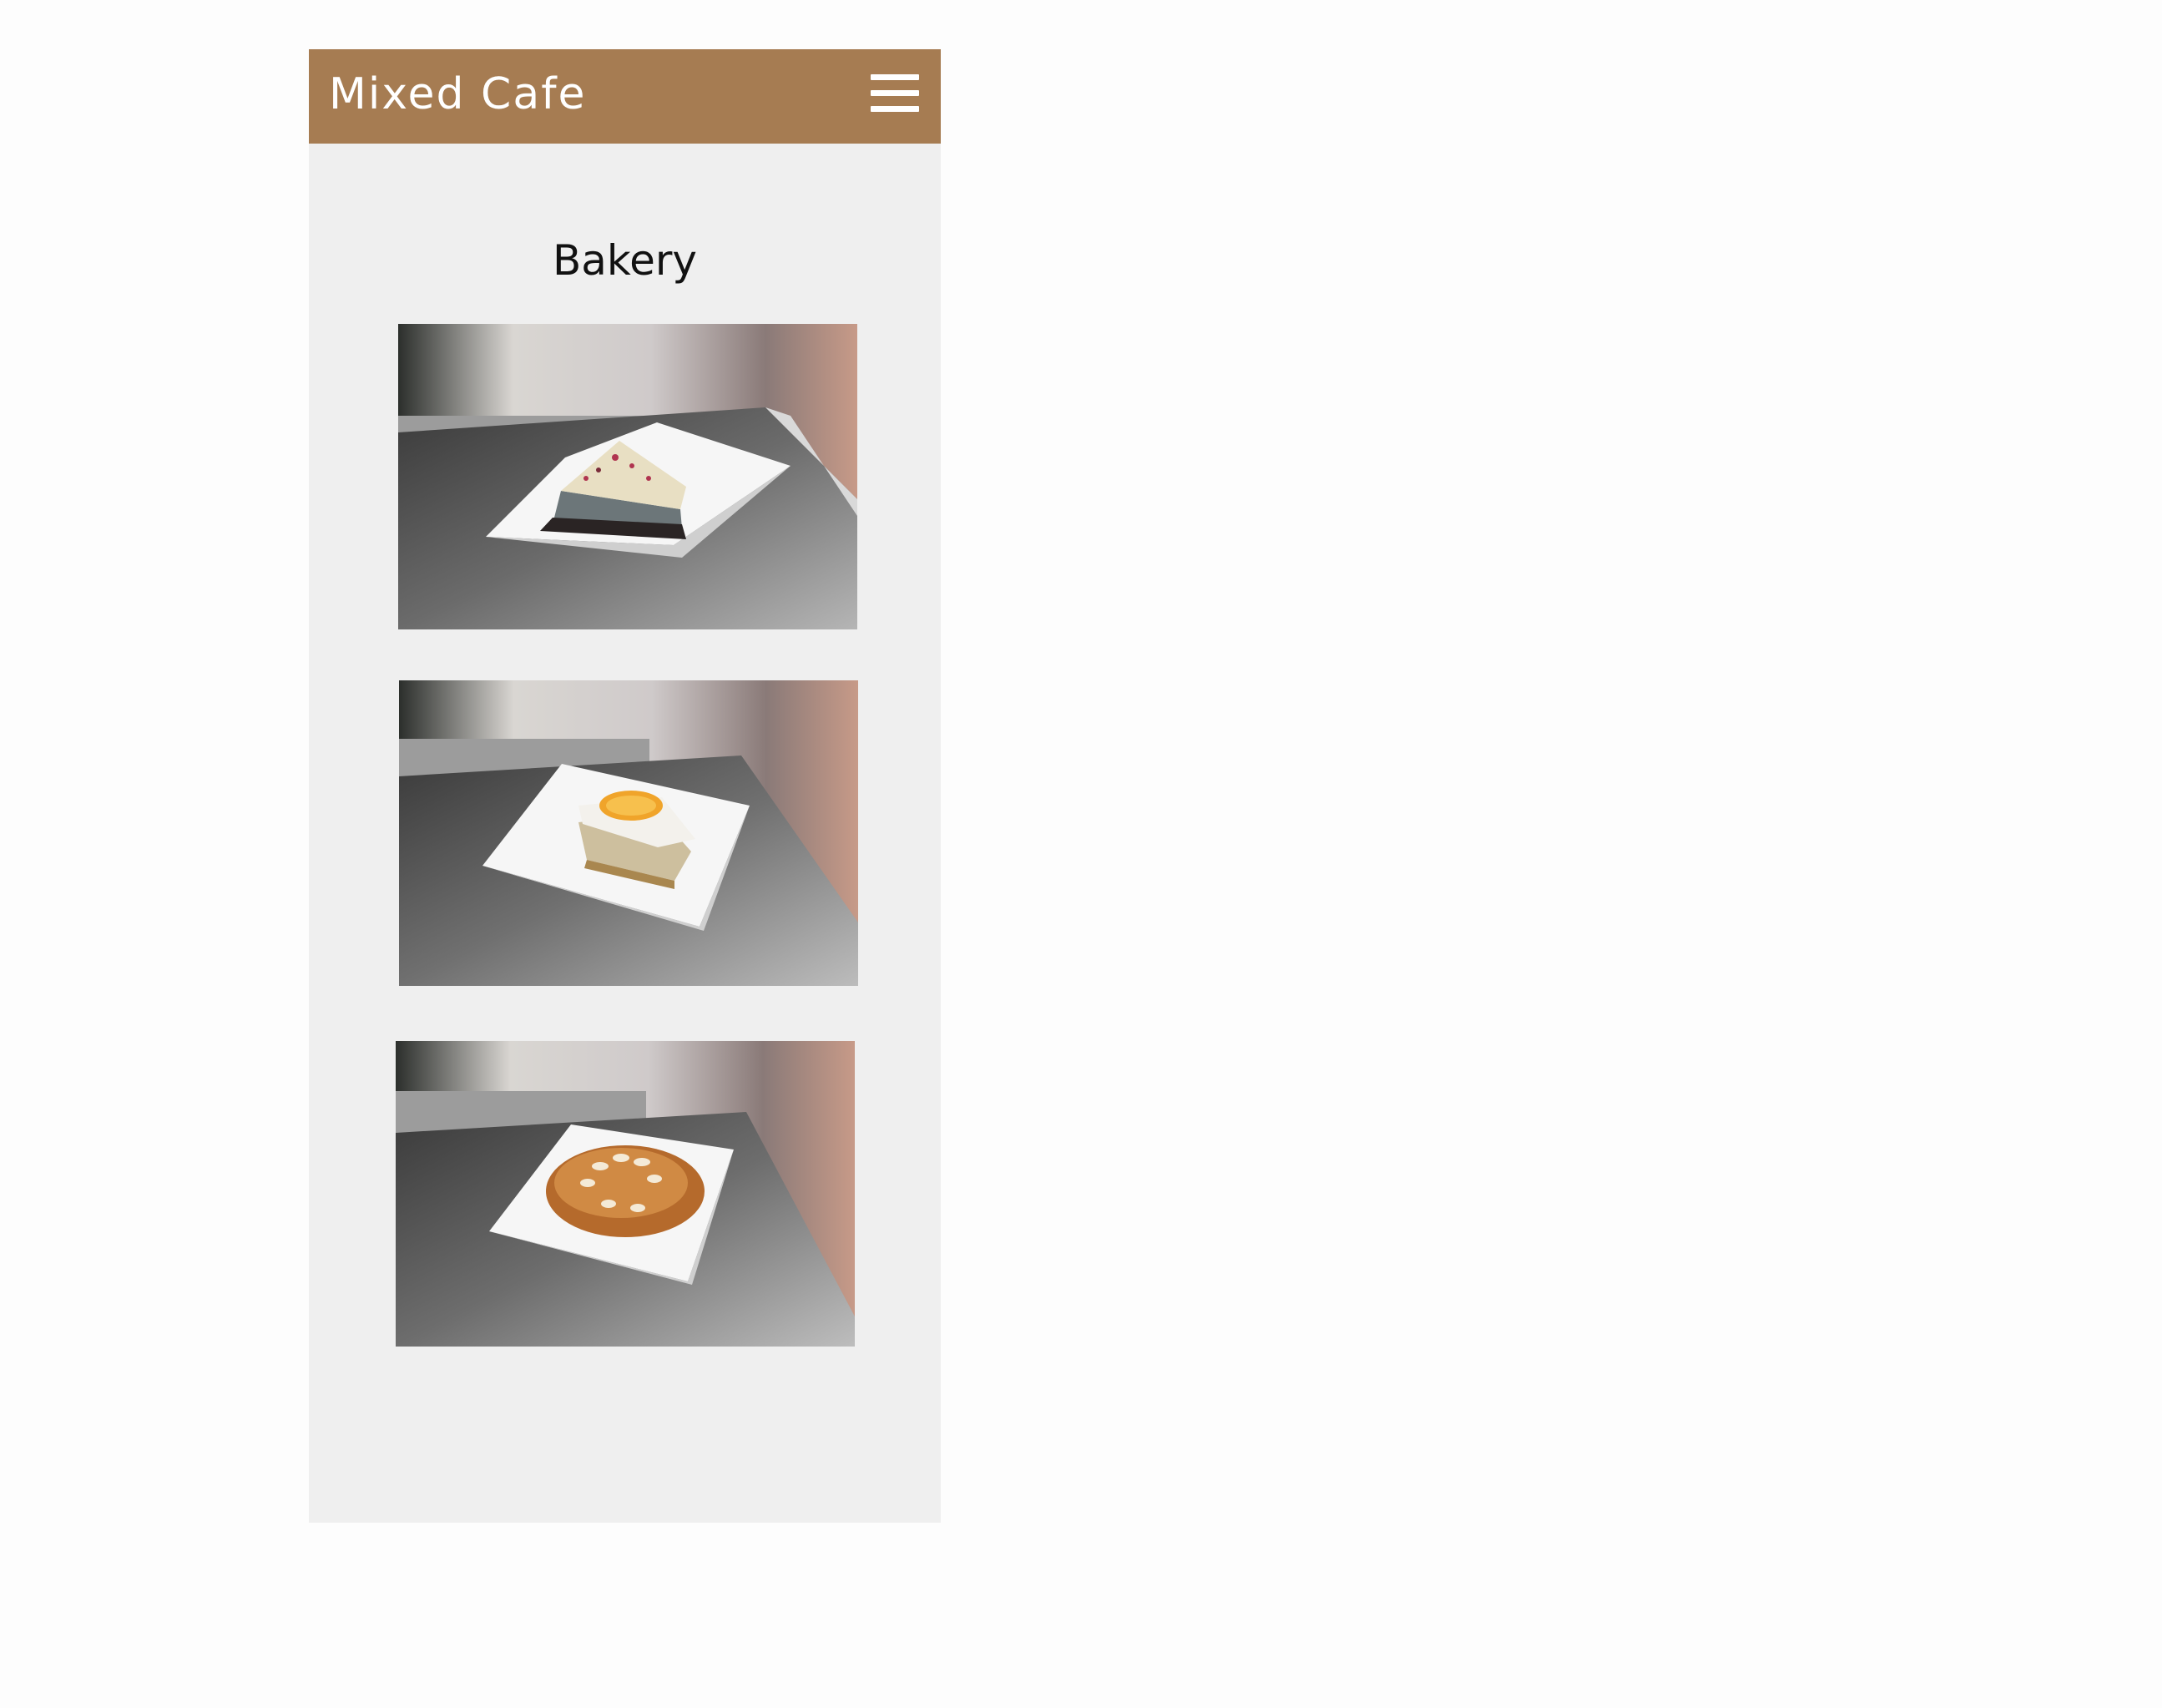 The width and height of the screenshot is (2162, 1708). What do you see at coordinates (458, 94) in the screenshot?
I see `site-logo-text: Mixed Cafe` at bounding box center [458, 94].